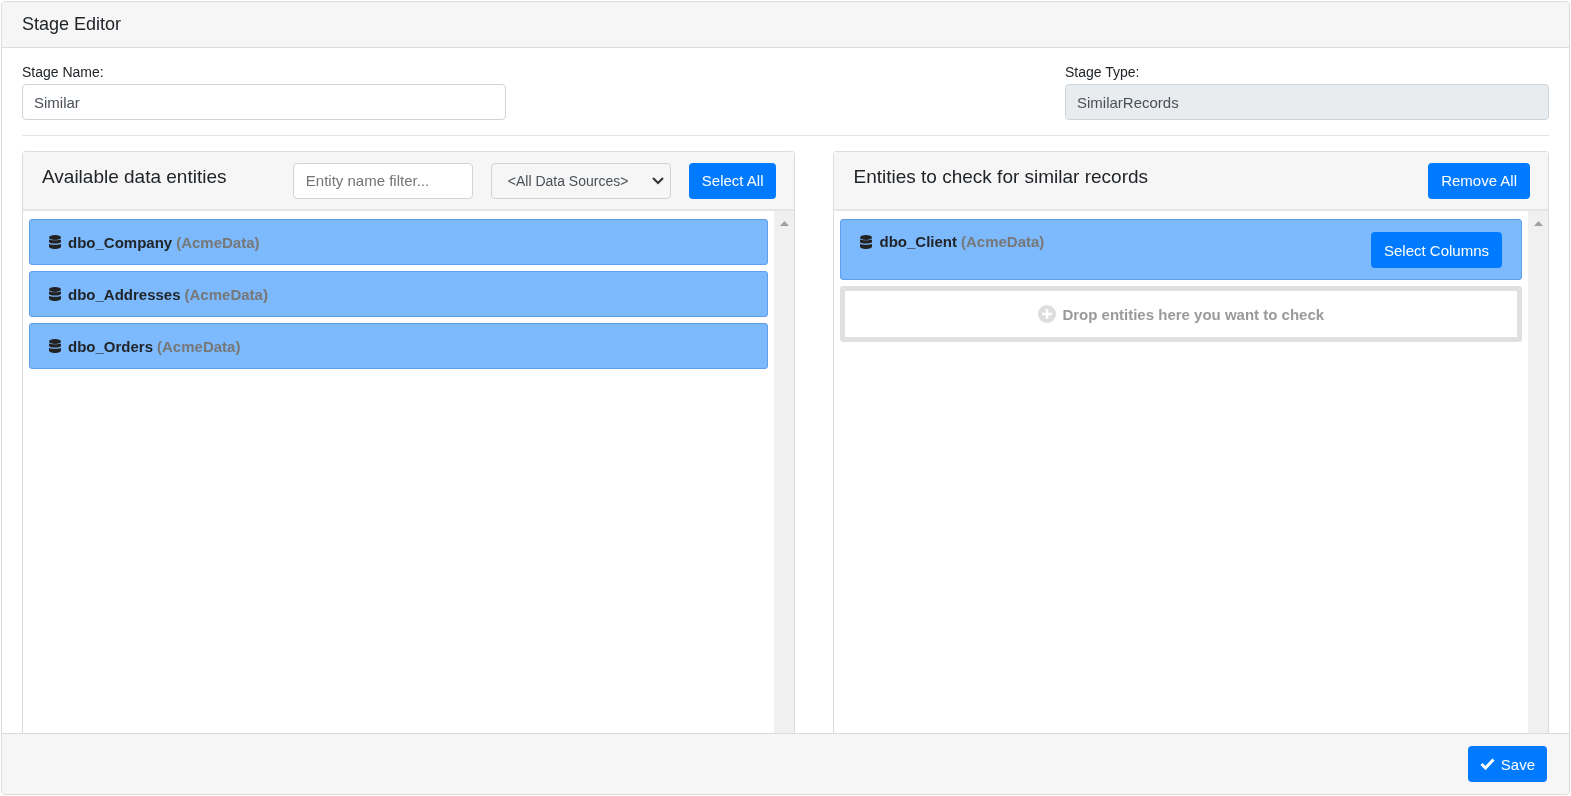  Describe the element at coordinates (732, 180) in the screenshot. I see `select-all-button: Select All` at that location.